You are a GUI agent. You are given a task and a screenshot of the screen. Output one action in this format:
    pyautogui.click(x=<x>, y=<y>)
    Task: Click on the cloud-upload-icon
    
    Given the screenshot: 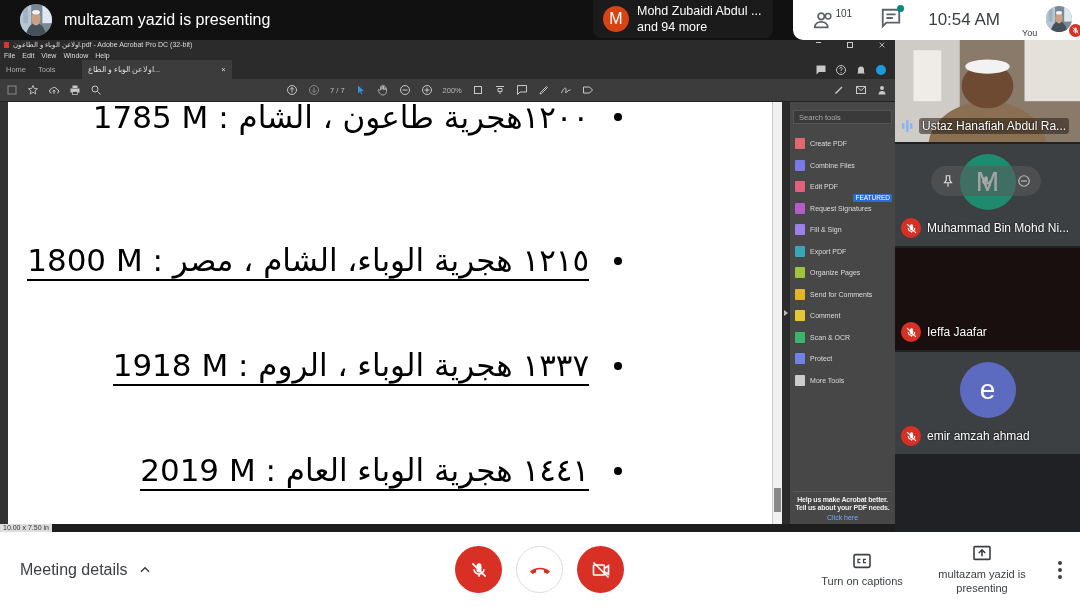 What is the action you would take?
    pyautogui.click(x=54, y=90)
    